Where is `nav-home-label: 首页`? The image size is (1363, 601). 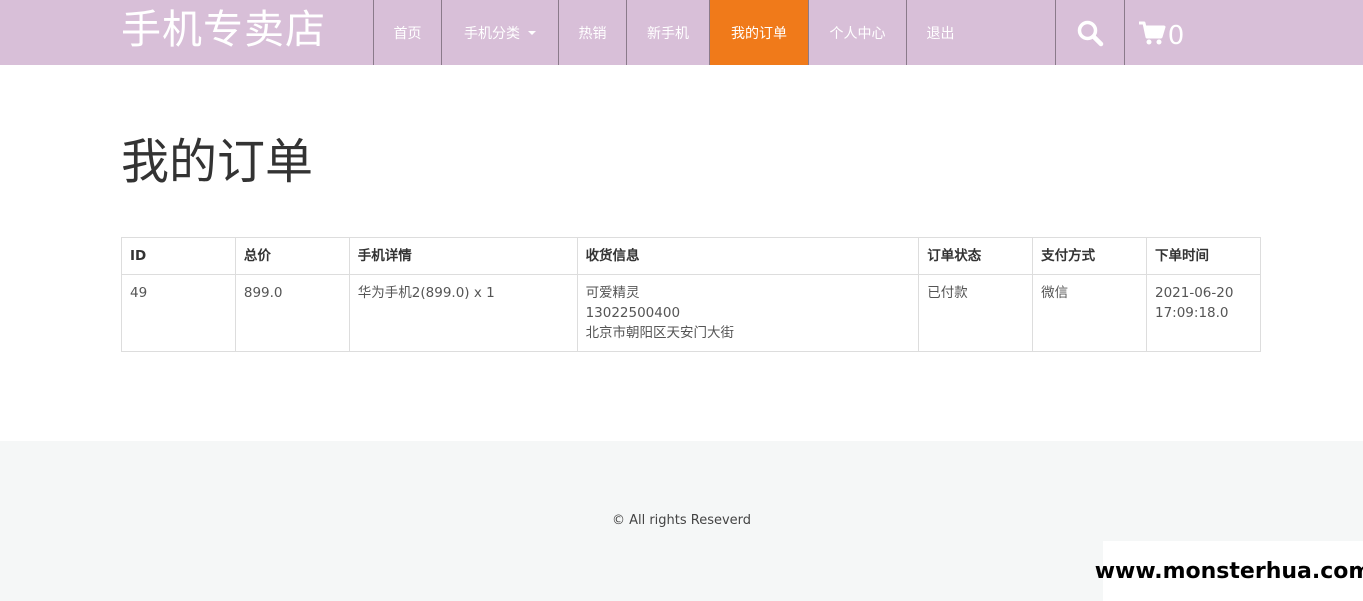
nav-home-label: 首页 is located at coordinates (407, 33).